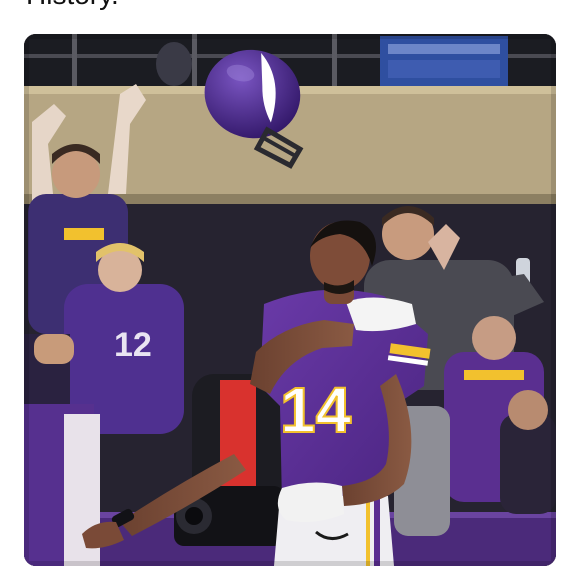 The height and width of the screenshot is (580, 580). I want to click on fan-sleeve-number: 12, so click(133, 345).